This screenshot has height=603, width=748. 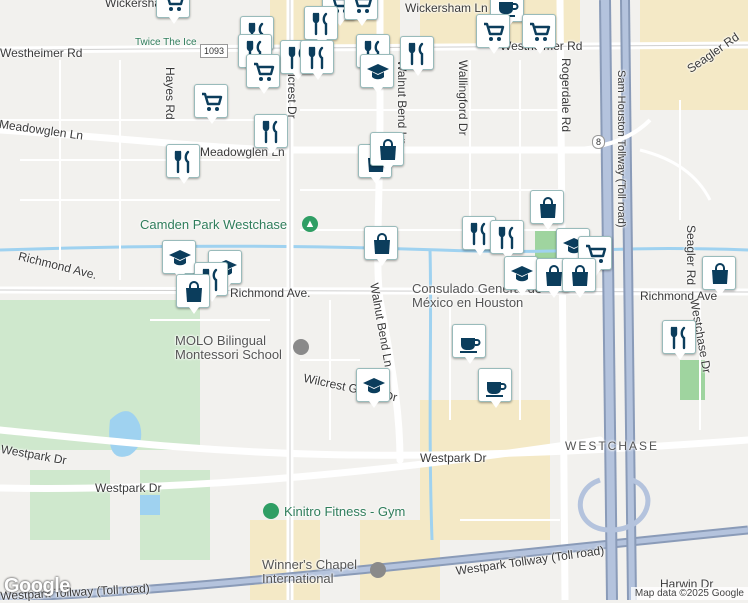 I want to click on road-label: Hayes Rd, so click(x=170, y=93).